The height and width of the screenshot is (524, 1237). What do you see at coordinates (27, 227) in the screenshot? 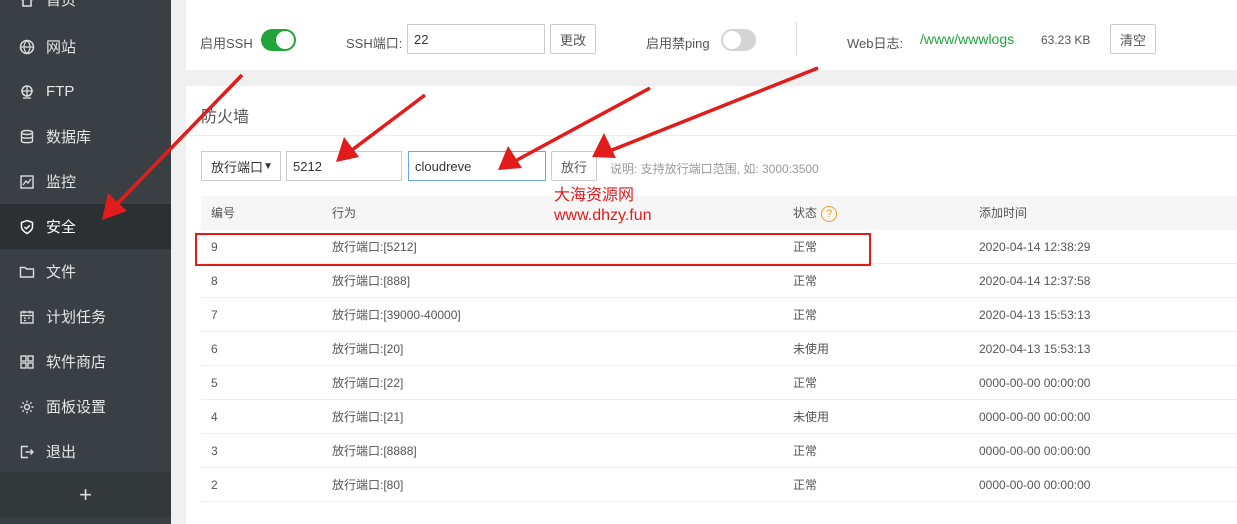
I see `shield-icon` at bounding box center [27, 227].